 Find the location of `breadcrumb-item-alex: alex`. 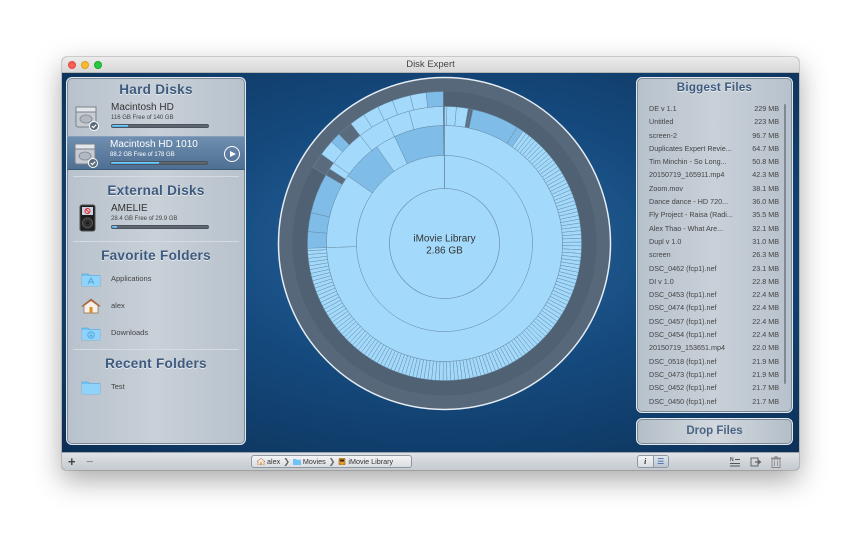

breadcrumb-item-alex: alex is located at coordinates (273, 461).